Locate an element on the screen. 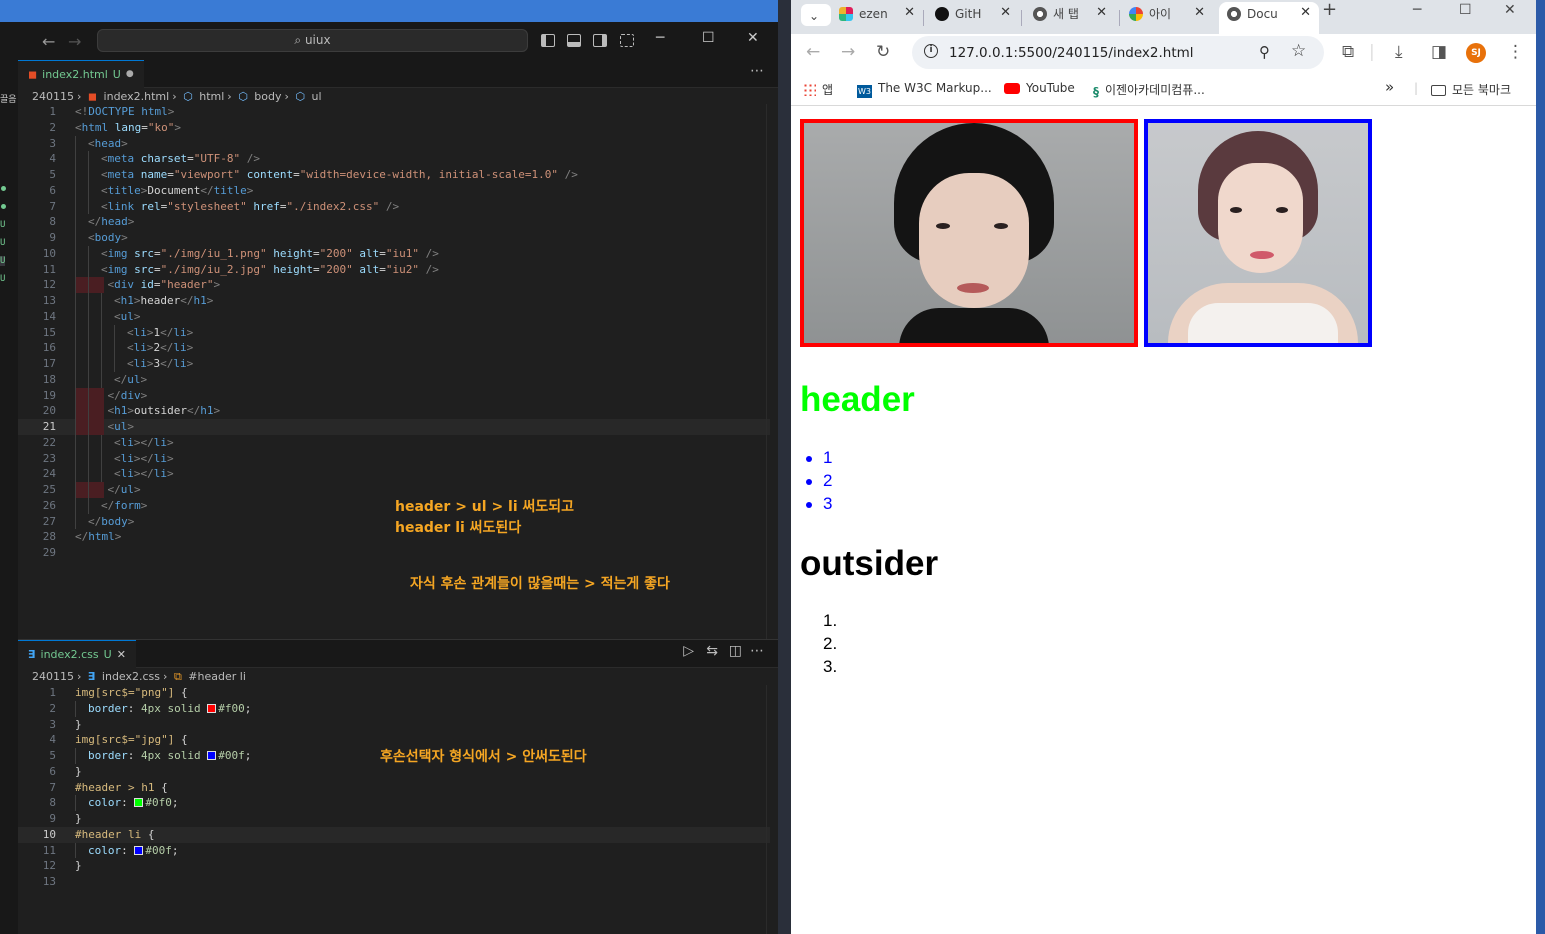 The width and height of the screenshot is (1545, 934). code-line: 8 </head> is located at coordinates (394, 222).